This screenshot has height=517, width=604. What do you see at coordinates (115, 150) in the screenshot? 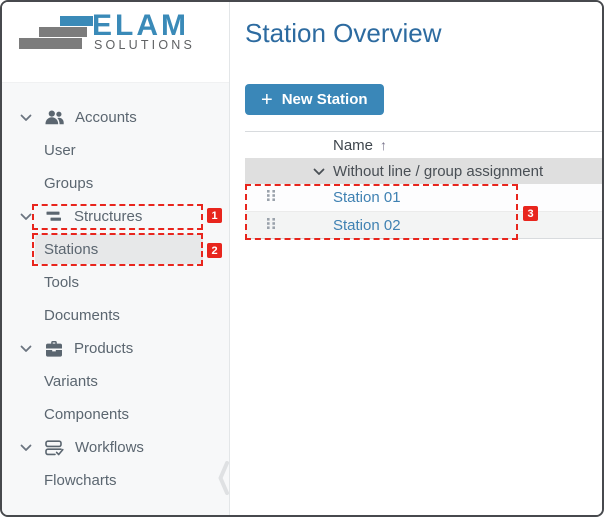
I see `sidebar-item-user: User` at bounding box center [115, 150].